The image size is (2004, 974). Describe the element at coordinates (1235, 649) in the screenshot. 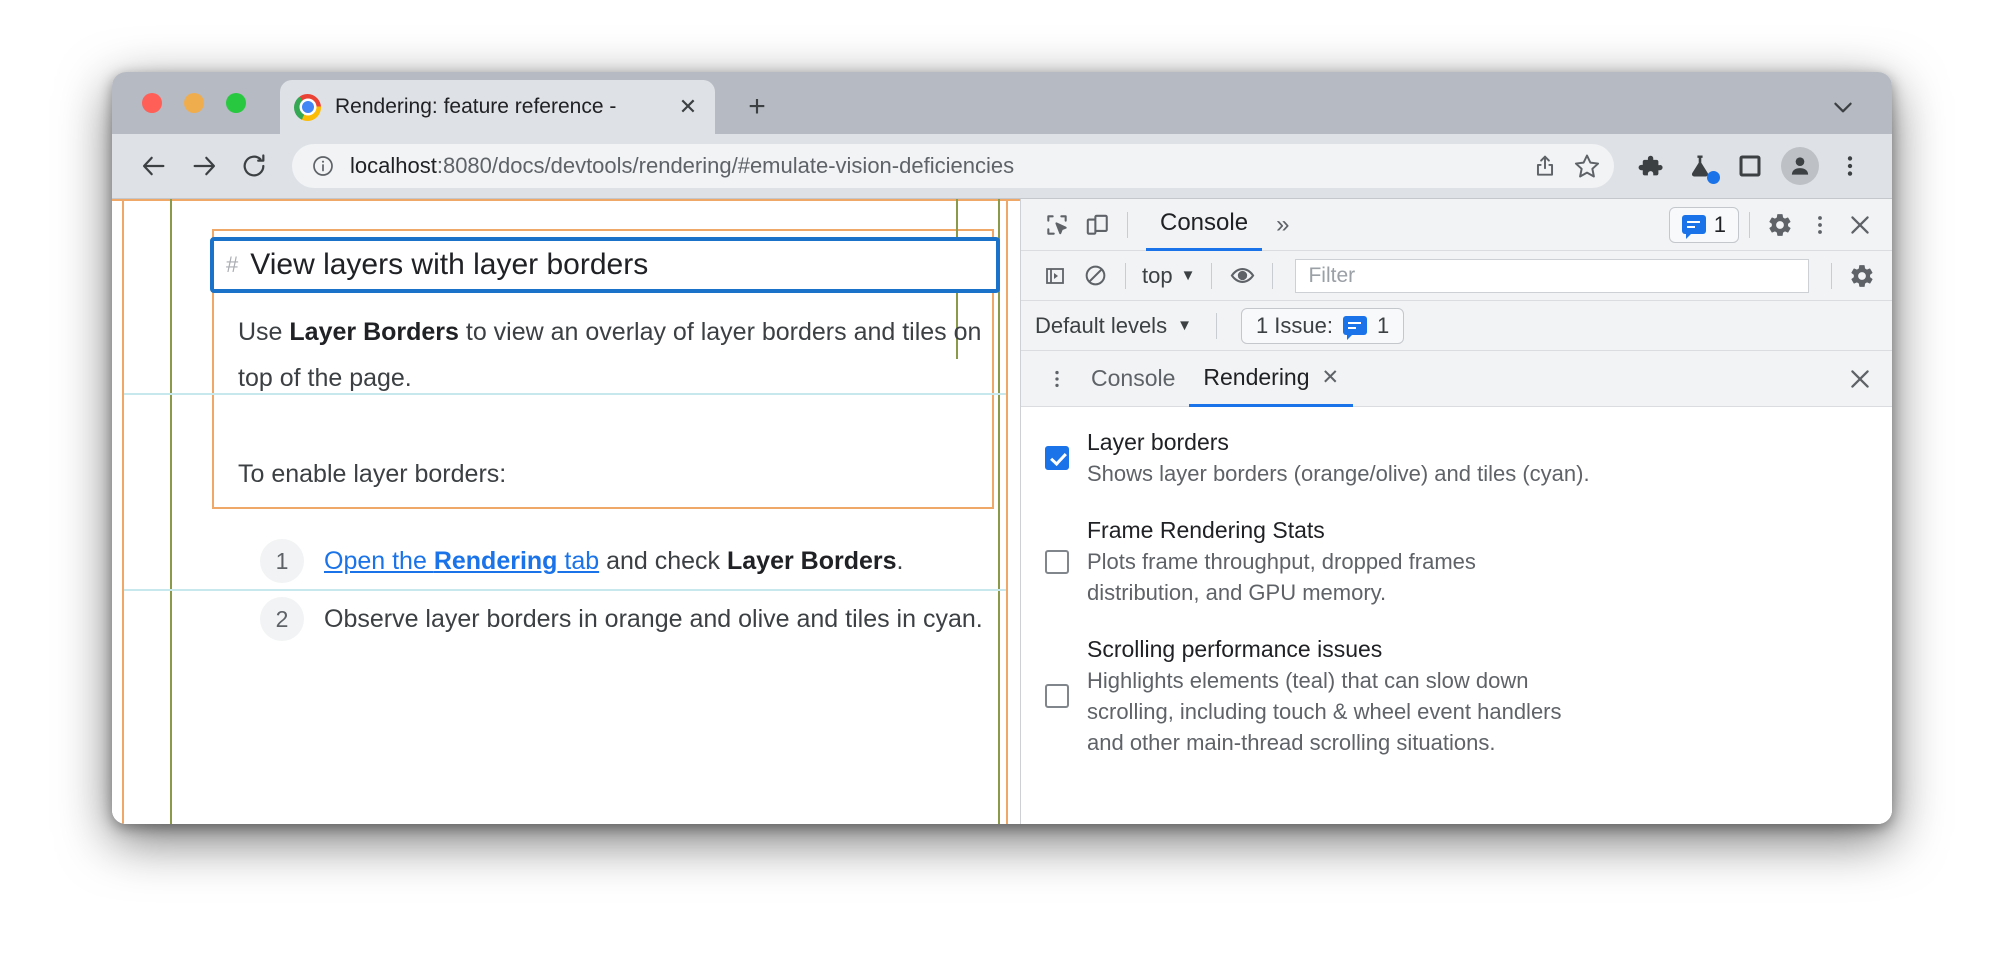

I see `option-title: Scrolling performance issues` at that location.